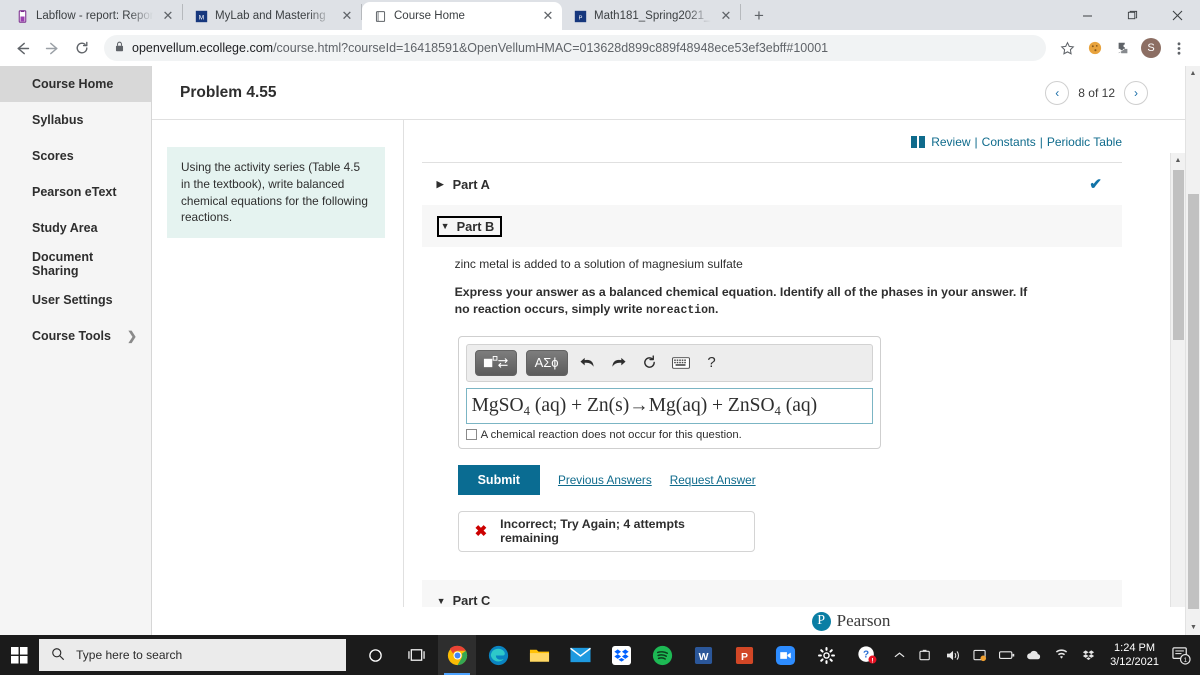  I want to click on svg-text: M, so click(200, 17).